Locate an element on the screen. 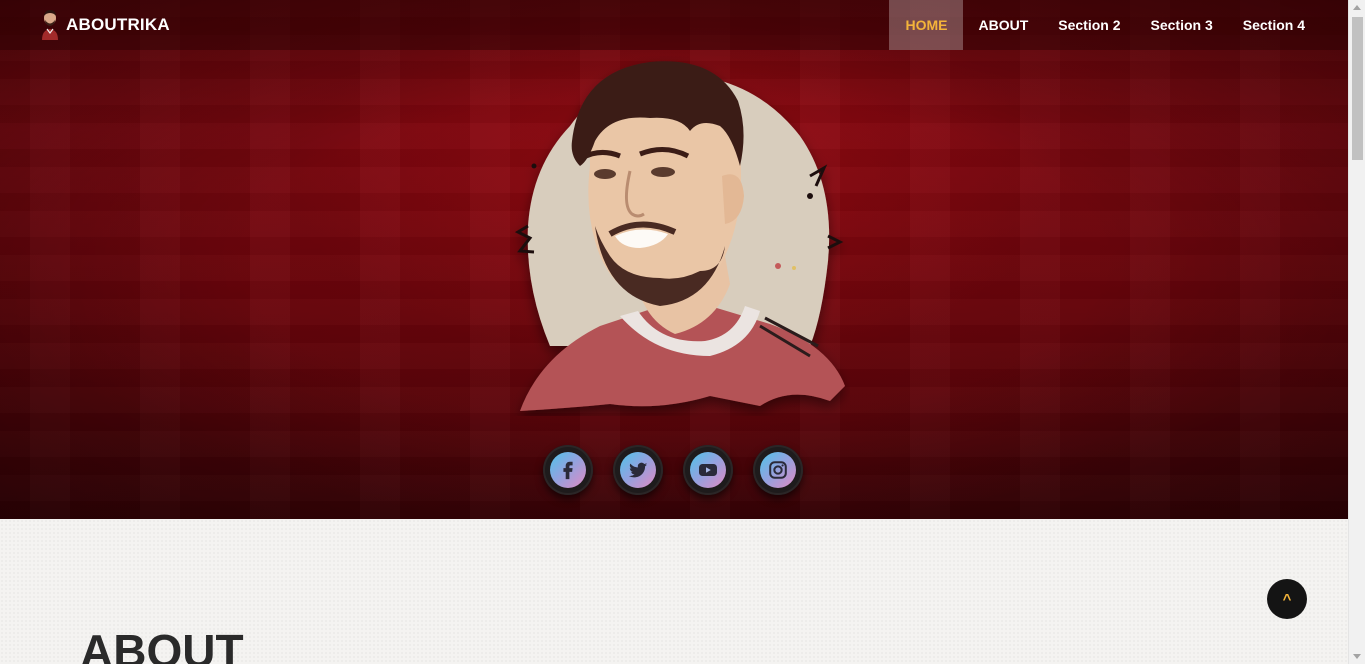  nav-item-about: ABOUT is located at coordinates (1003, 25).